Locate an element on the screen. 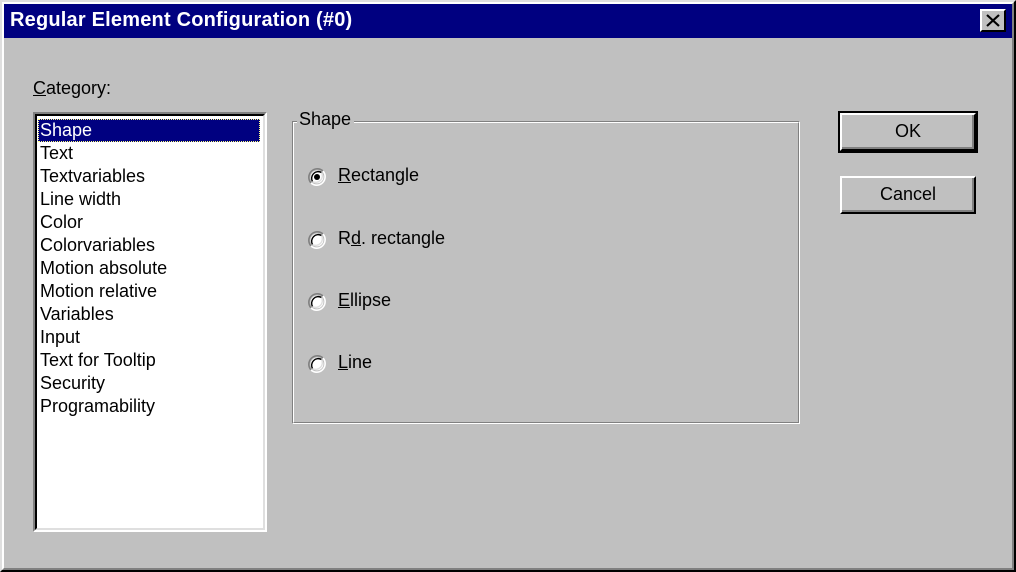 The image size is (1016, 572). category-item-text-for-tooltip: Text for Tooltip is located at coordinates (149, 360).